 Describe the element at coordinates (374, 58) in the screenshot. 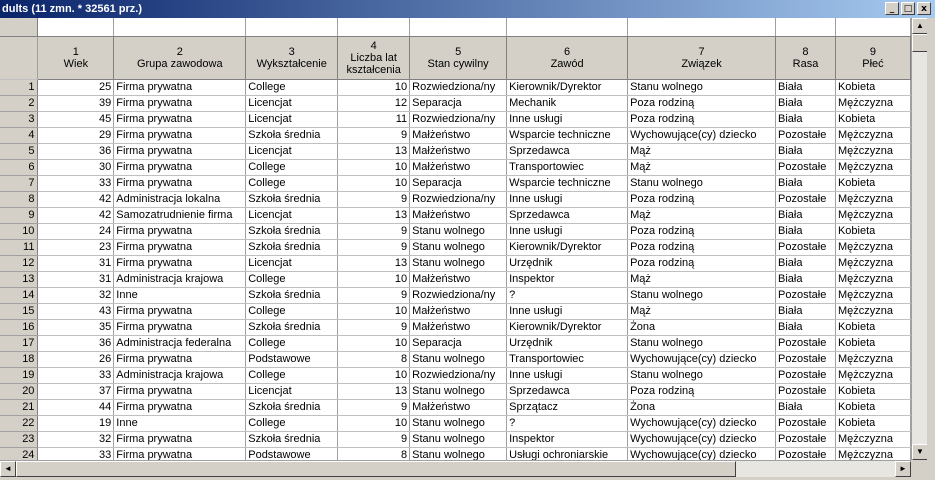

I see `column-header-4: 4 Liczba lat kształcenia` at that location.